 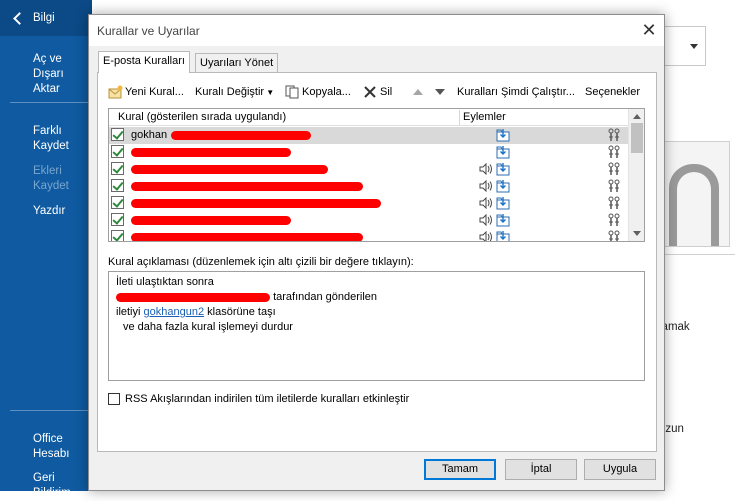 I want to click on nav-item-feedback: Geri Bildirim, so click(x=46, y=486).